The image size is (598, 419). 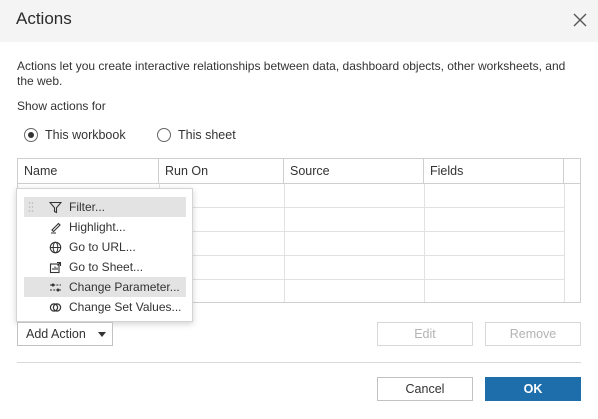 I want to click on add-action-button: Add Action, so click(x=65, y=334).